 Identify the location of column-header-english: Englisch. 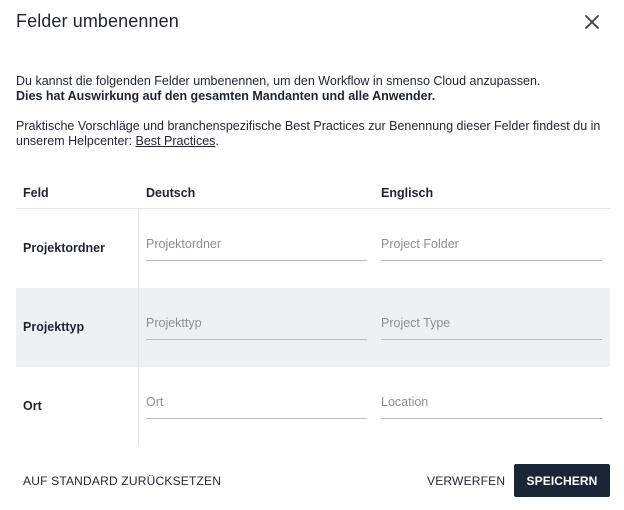
(407, 193).